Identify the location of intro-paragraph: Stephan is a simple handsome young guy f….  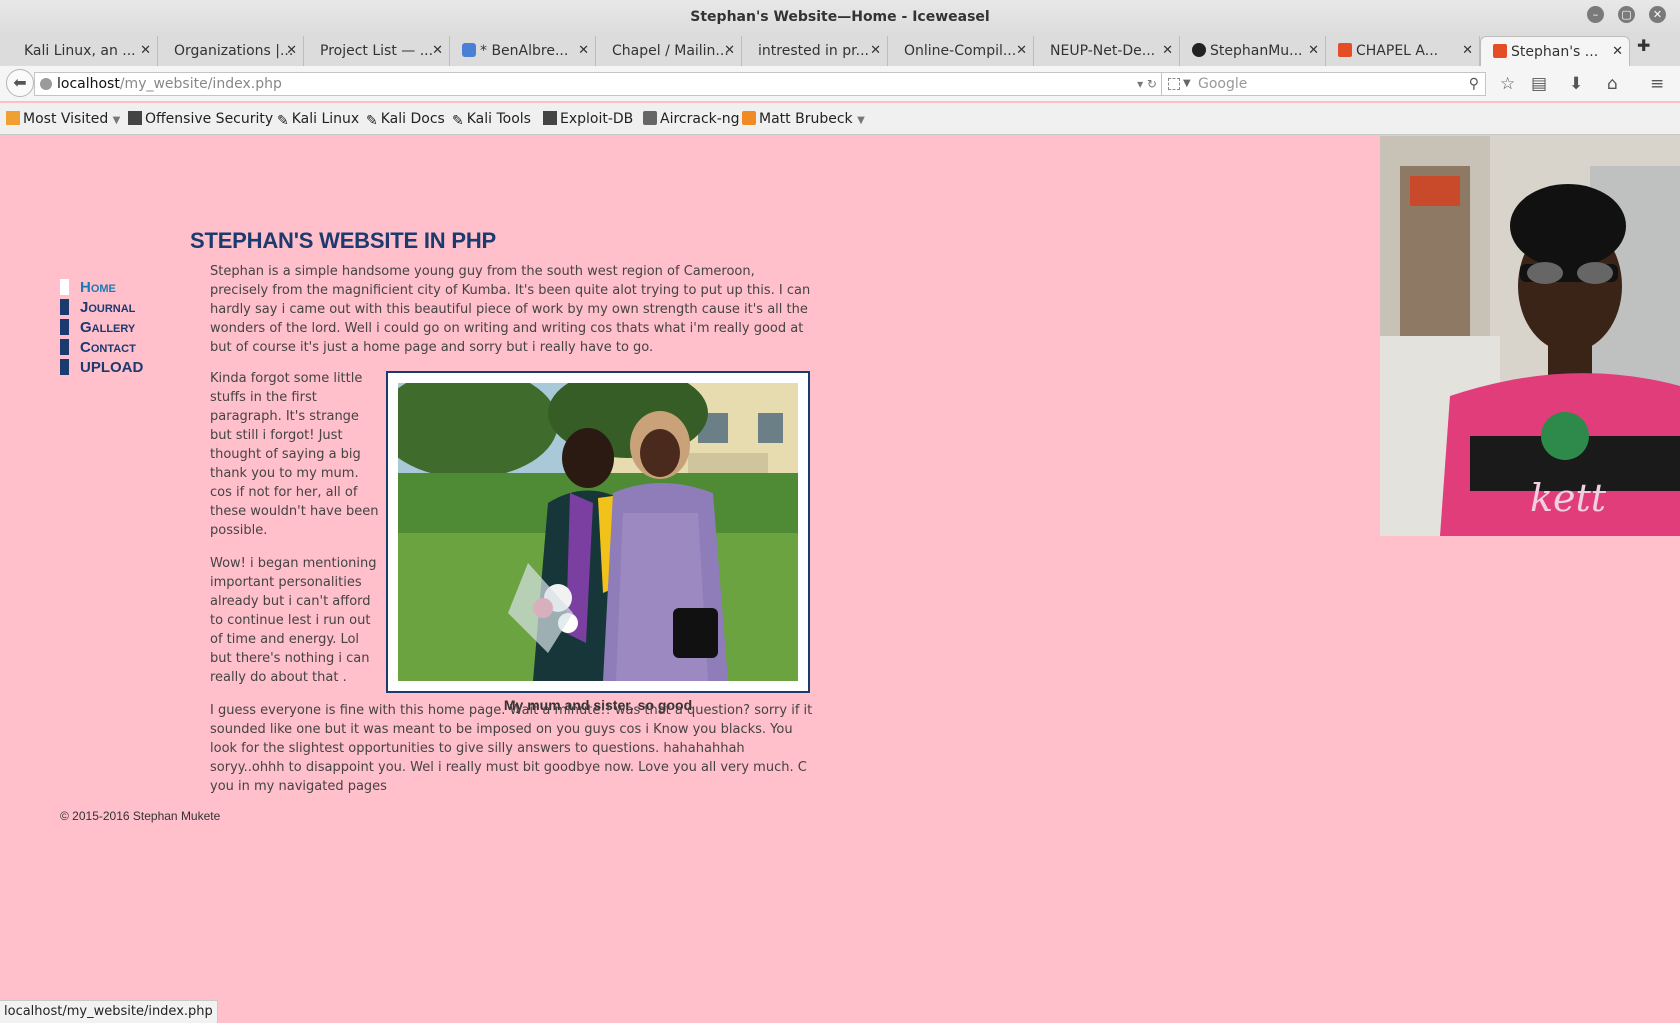
(510, 309).